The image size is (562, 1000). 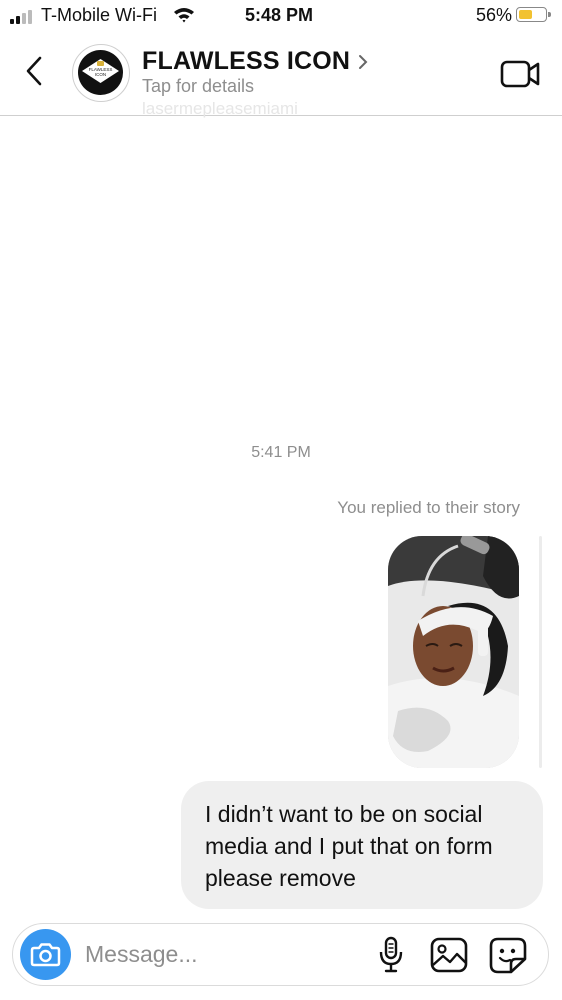 What do you see at coordinates (494, 15) in the screenshot?
I see `battery-percent: 56%` at bounding box center [494, 15].